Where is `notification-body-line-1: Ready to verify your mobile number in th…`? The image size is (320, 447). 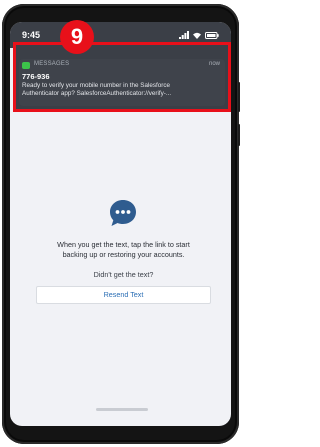 notification-body-line-1: Ready to verify your mobile number in th… is located at coordinates (96, 85).